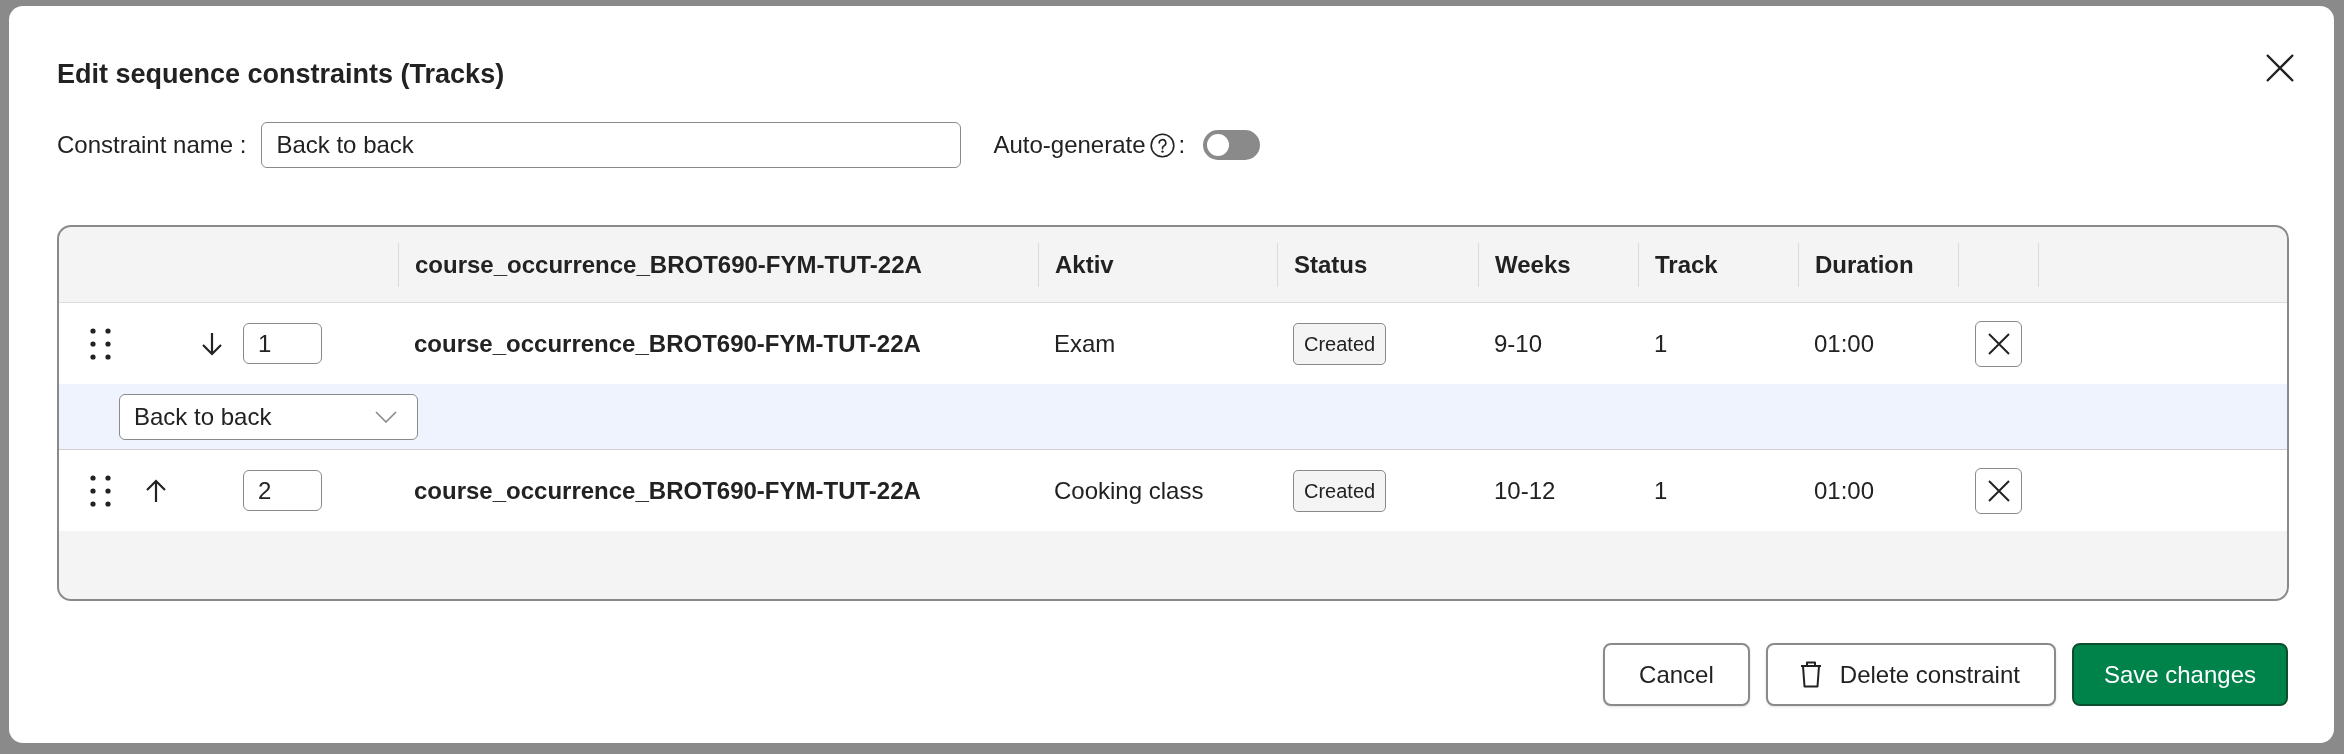  I want to click on order-input: 1, so click(282, 343).